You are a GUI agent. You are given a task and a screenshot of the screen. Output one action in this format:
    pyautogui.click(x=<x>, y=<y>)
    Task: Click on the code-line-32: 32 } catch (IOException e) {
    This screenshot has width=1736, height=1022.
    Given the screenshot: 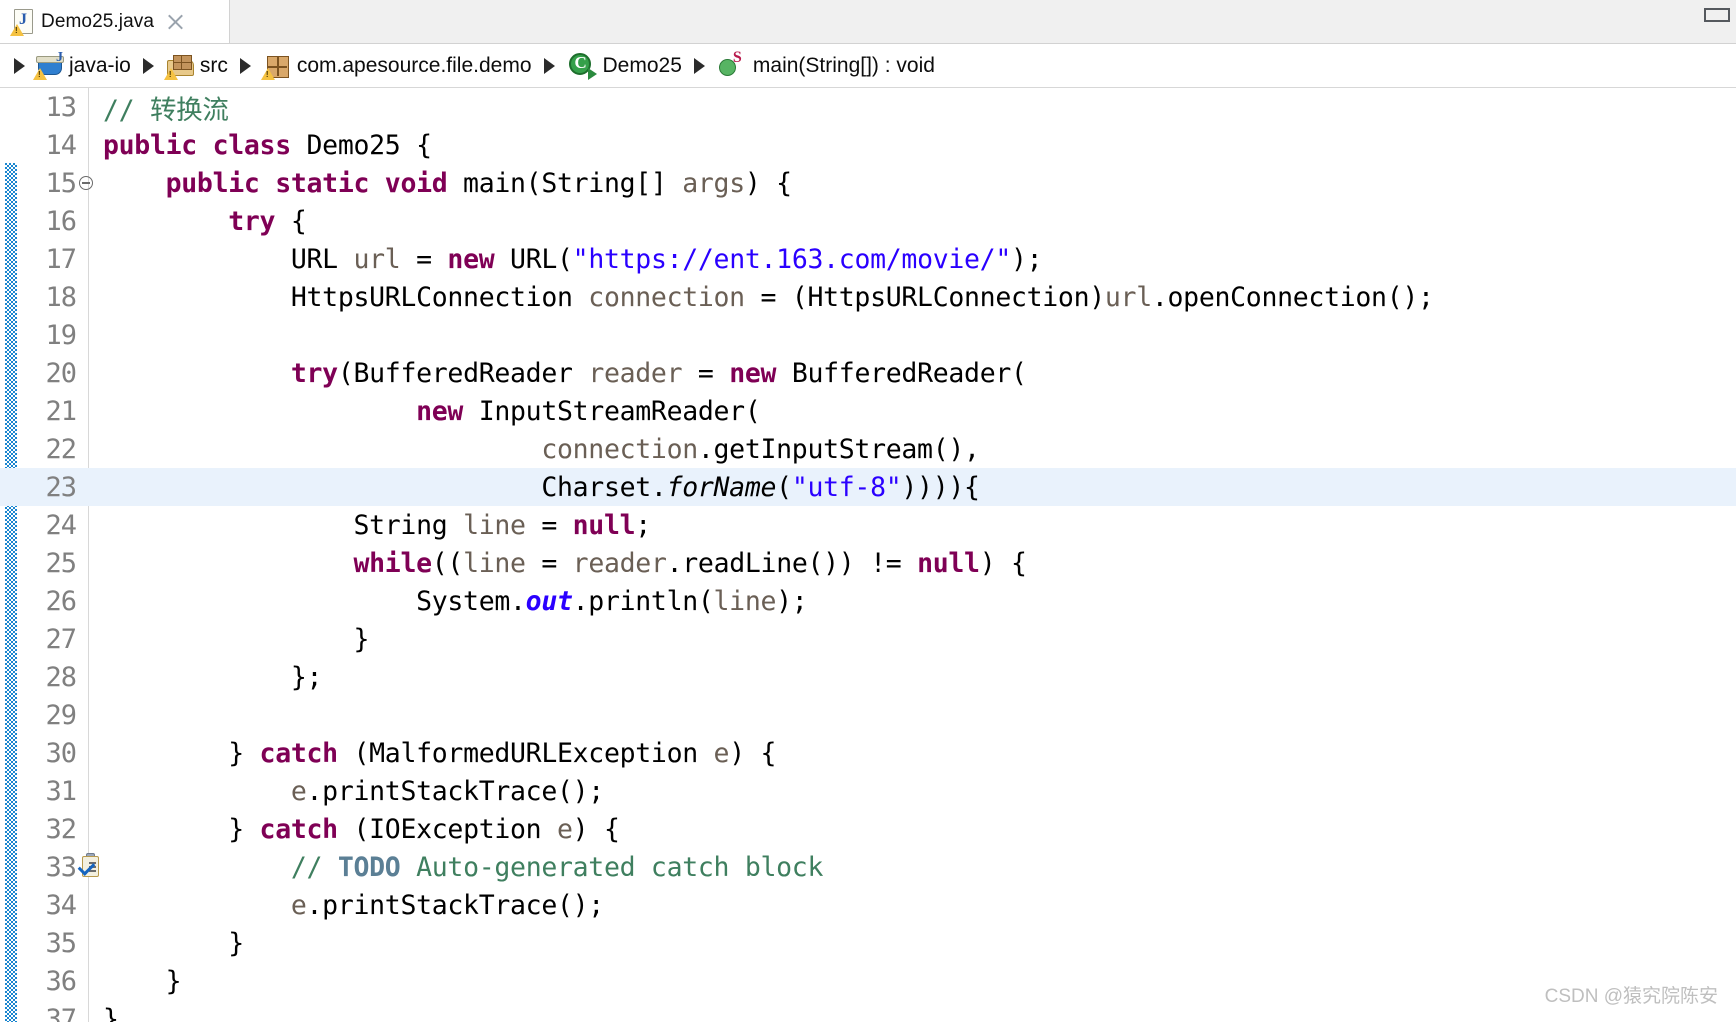 What is the action you would take?
    pyautogui.click(x=868, y=829)
    